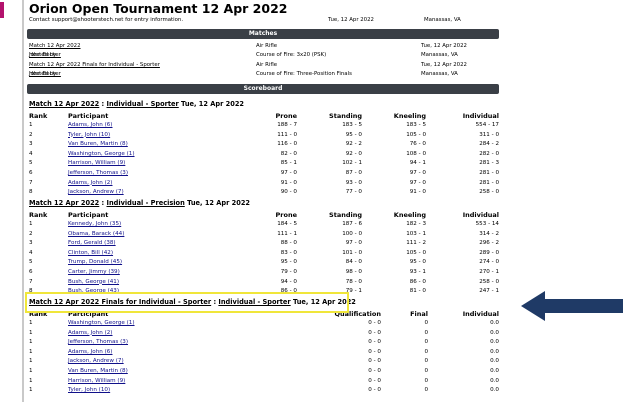  Describe the element at coordinates (143, 104) in the screenshot. I see `event-link: Individual - Sporter` at that location.